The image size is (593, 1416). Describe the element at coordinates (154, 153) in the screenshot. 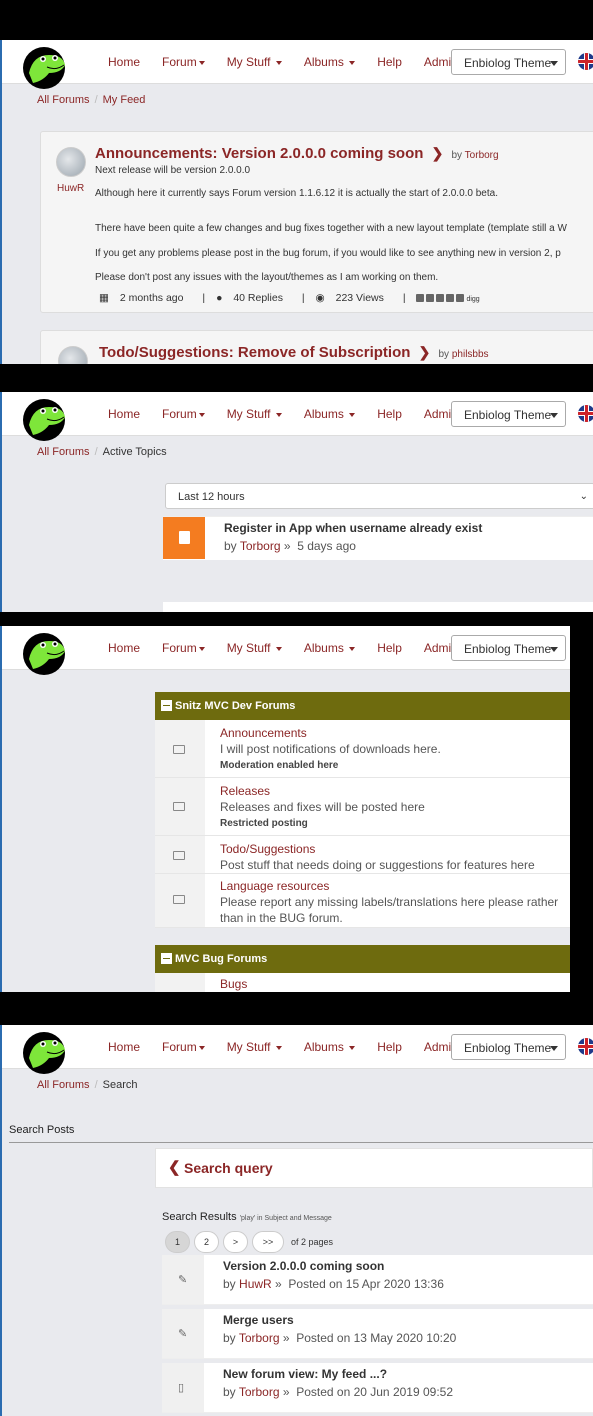

I see `post-forum-link: Announcements` at that location.